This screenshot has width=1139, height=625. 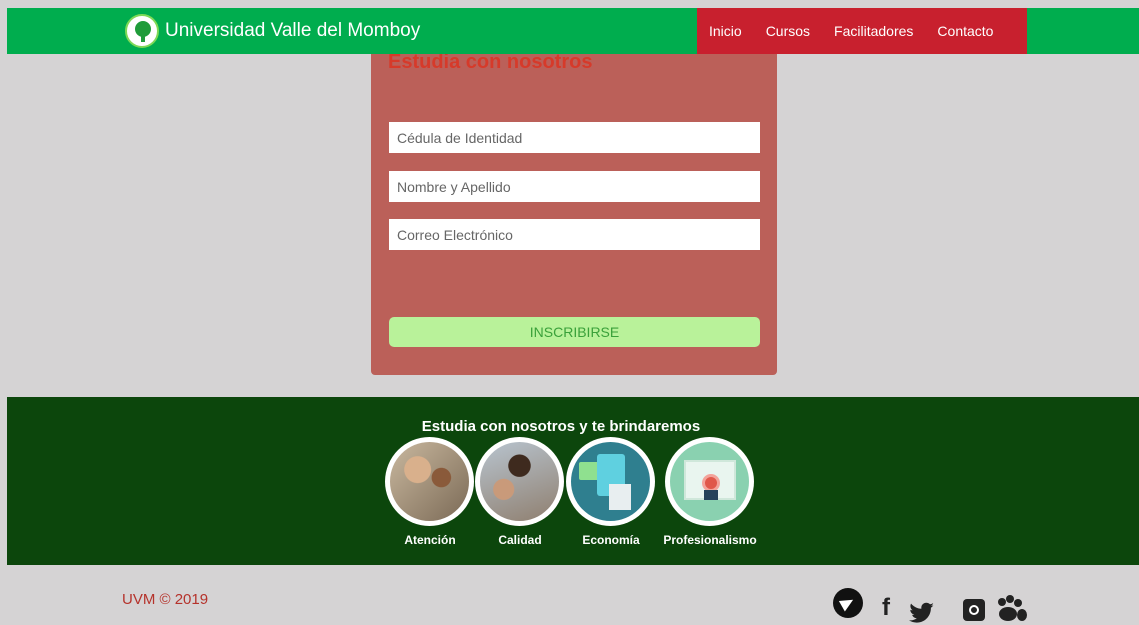 What do you see at coordinates (709, 481) in the screenshot?
I see `certificate-icon` at bounding box center [709, 481].